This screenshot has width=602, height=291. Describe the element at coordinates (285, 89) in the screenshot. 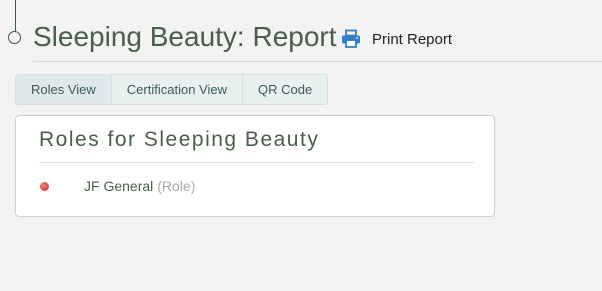

I see `tab-qr-code: QR Code` at that location.